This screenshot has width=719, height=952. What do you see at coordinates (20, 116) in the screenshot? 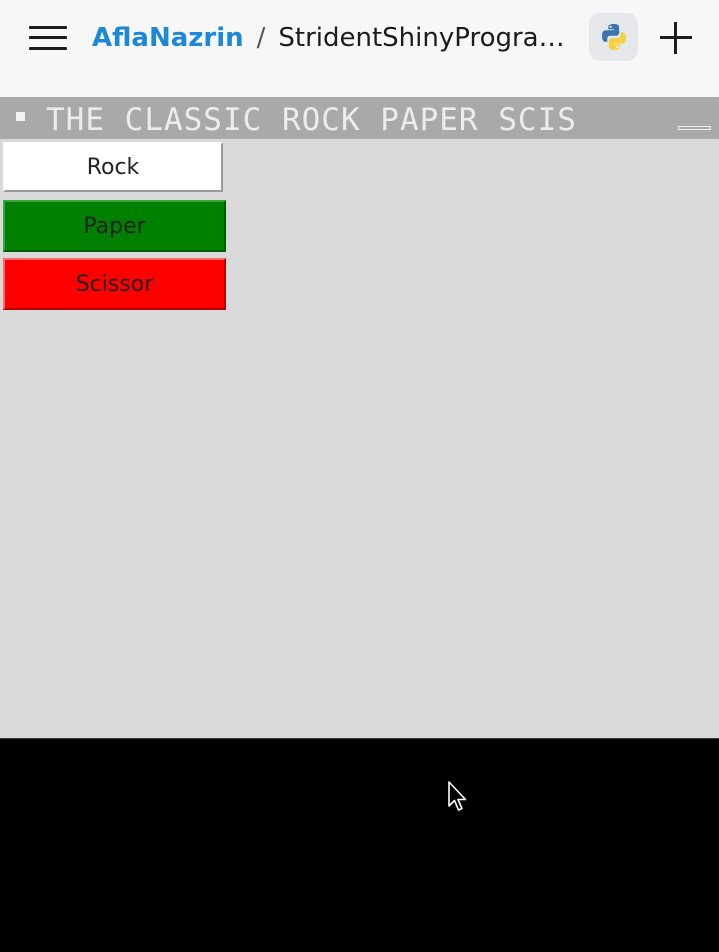
I see `window-menu-icon` at bounding box center [20, 116].